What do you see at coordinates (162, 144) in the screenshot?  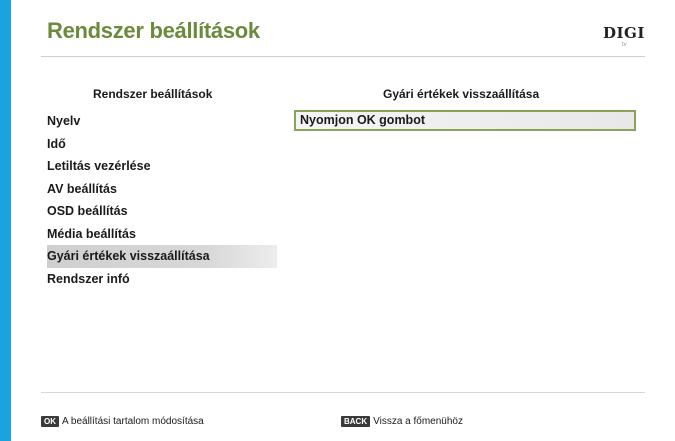 I see `menu-item-time: Idő` at bounding box center [162, 144].